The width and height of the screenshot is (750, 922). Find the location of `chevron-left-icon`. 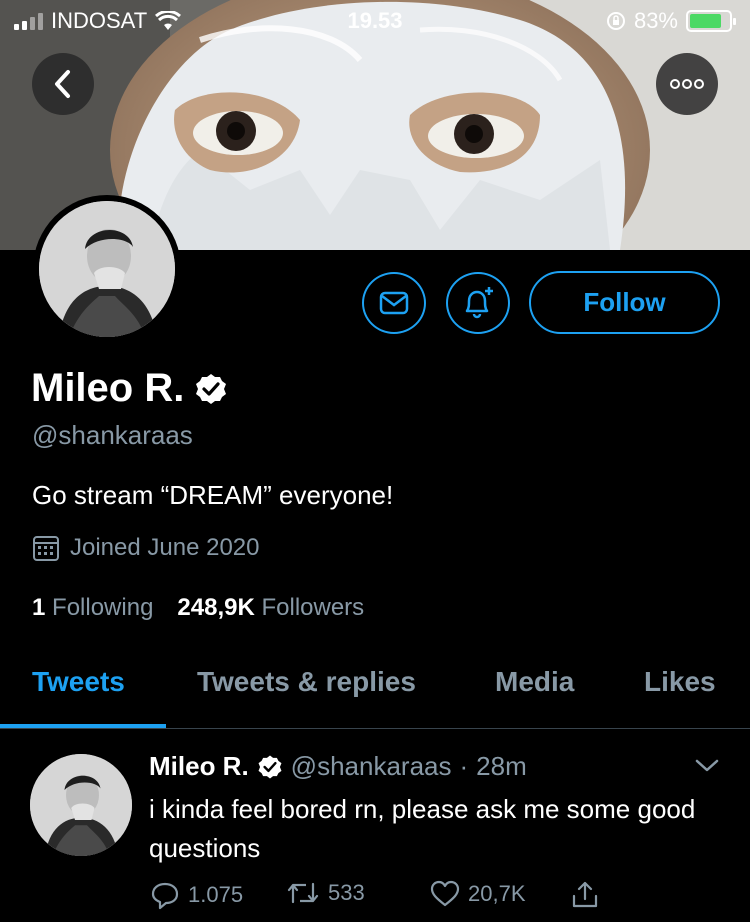

chevron-left-icon is located at coordinates (62, 84).